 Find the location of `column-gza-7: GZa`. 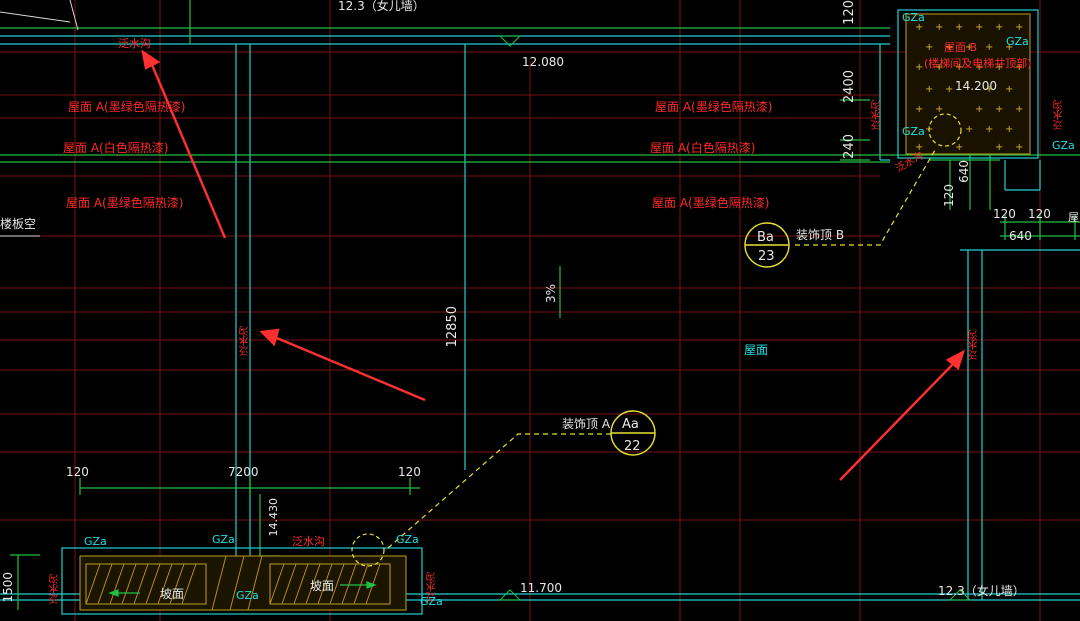

column-gza-7: GZa is located at coordinates (1017, 41).